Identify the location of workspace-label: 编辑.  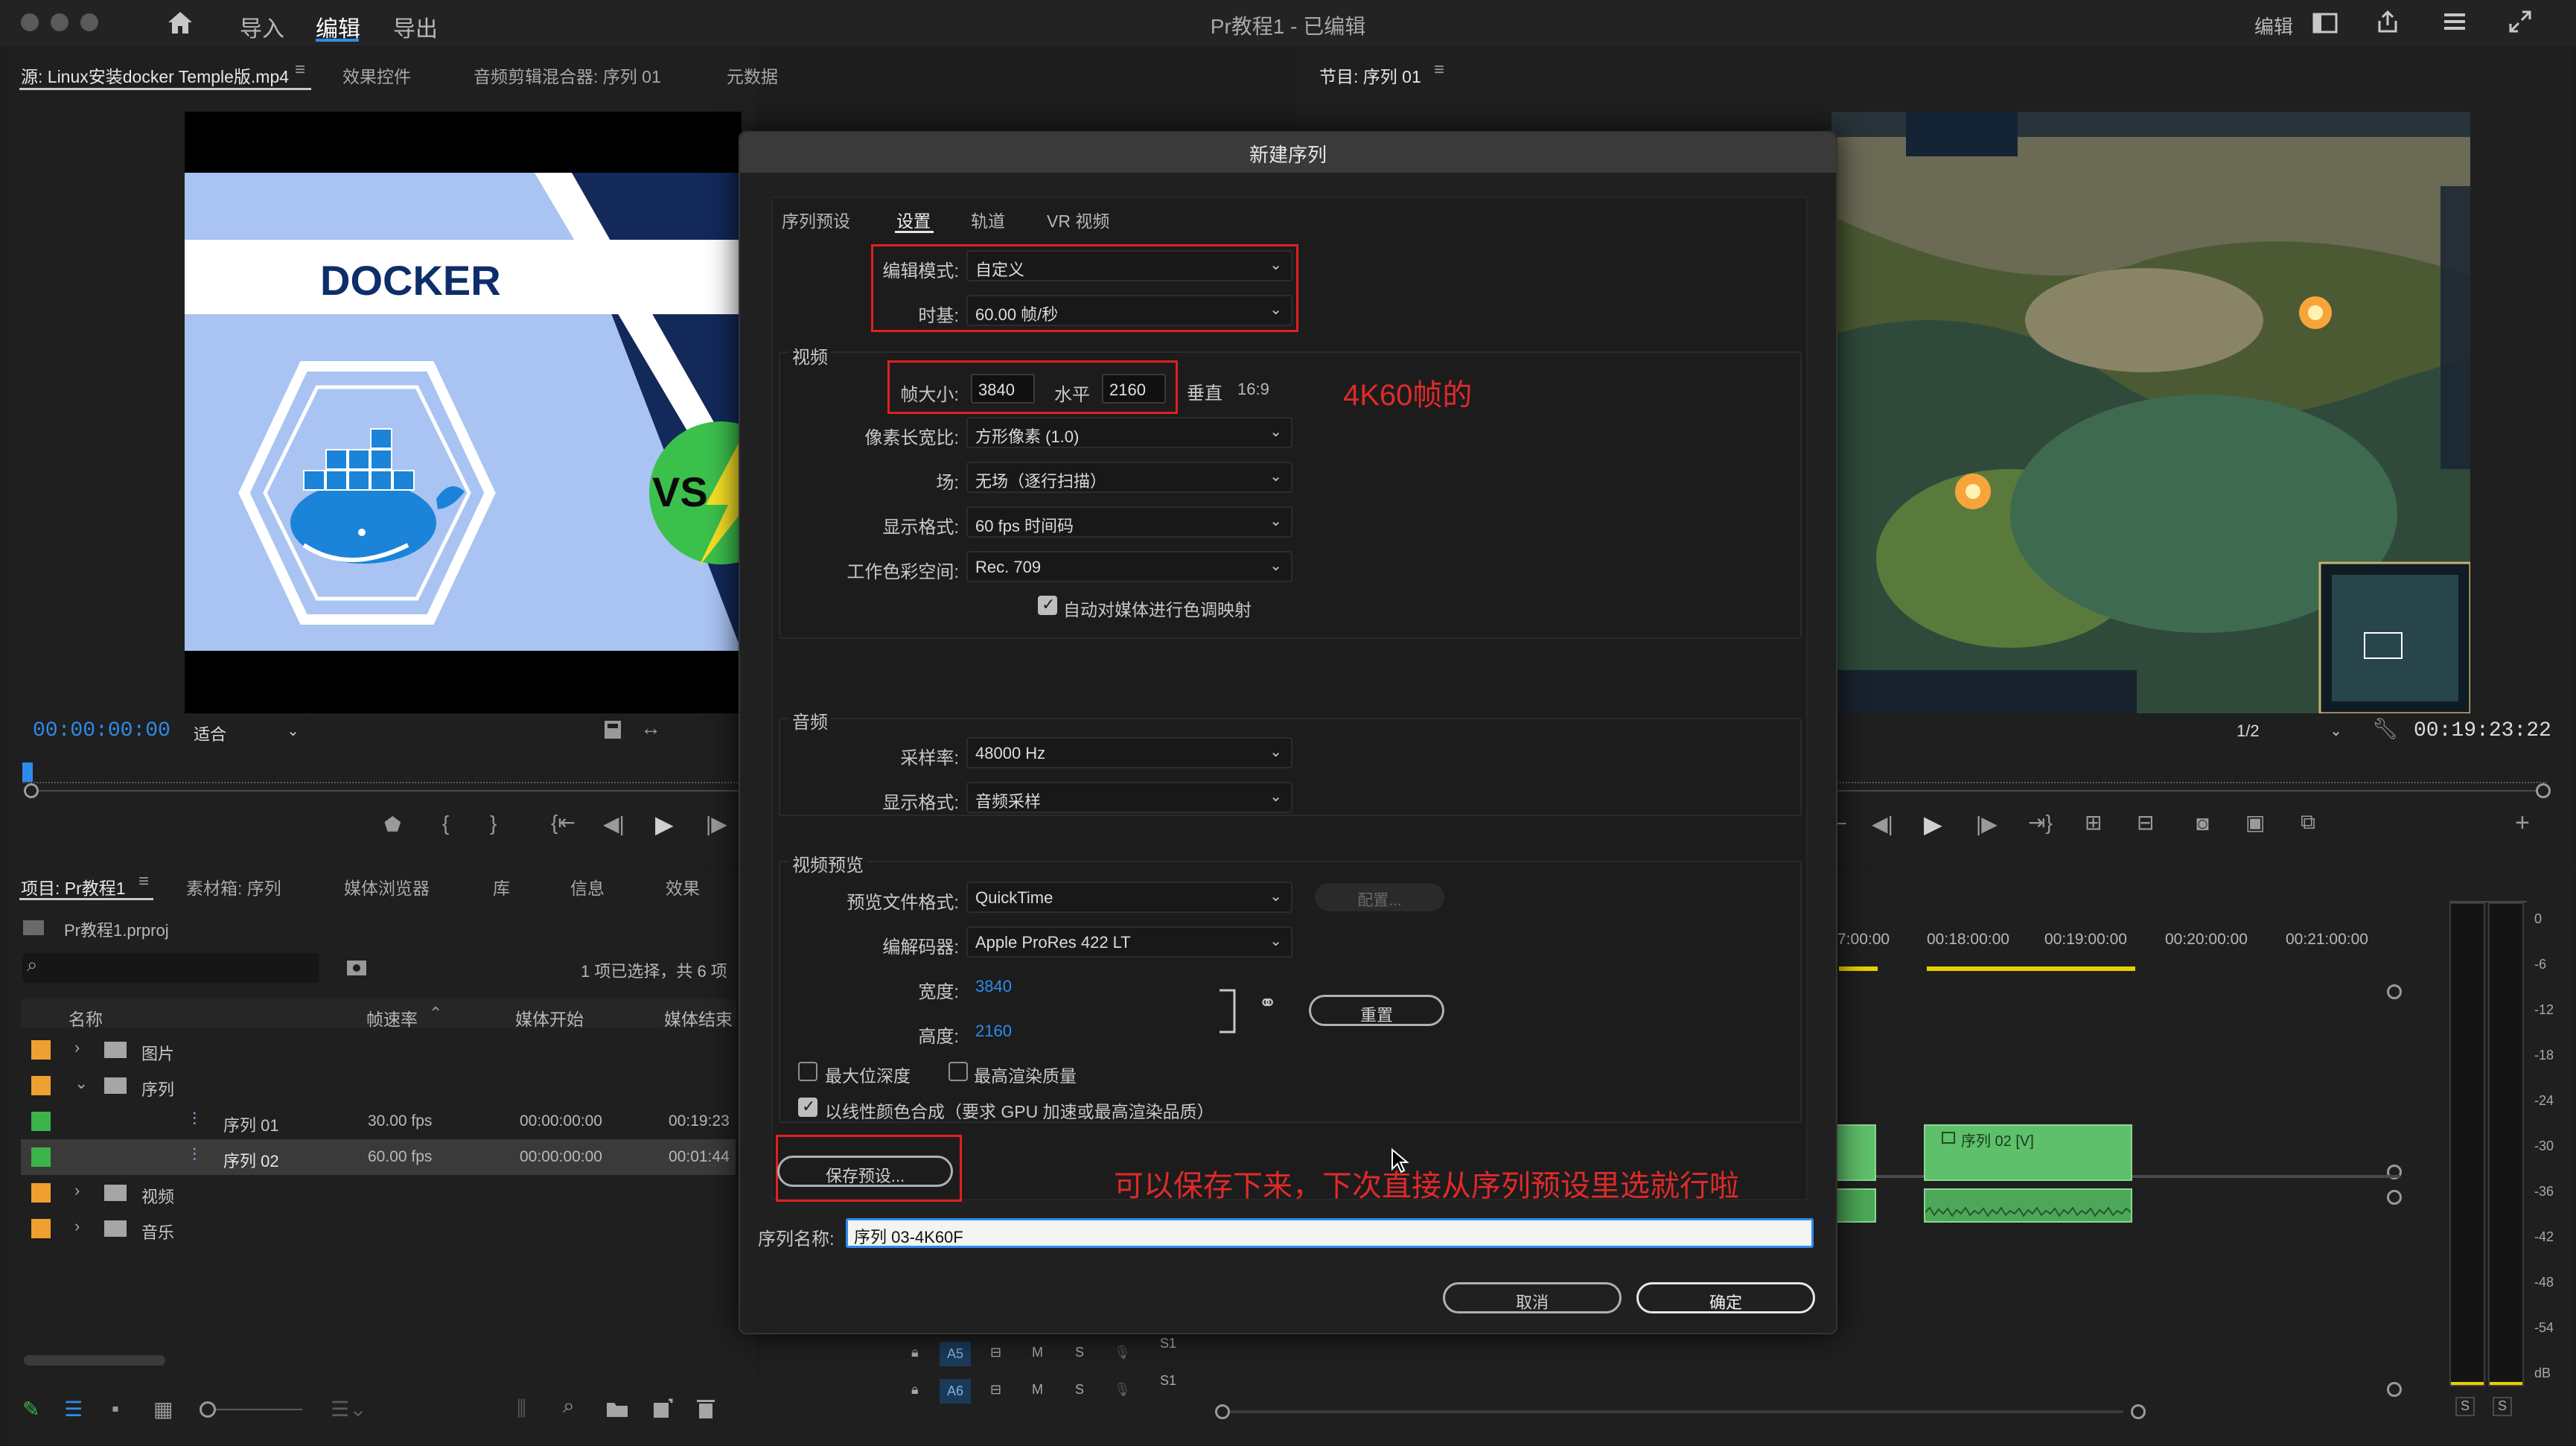
(2273, 25).